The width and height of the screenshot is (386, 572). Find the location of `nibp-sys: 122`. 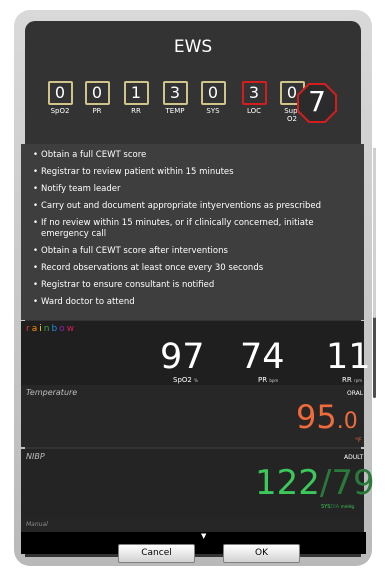

nibp-sys: 122 is located at coordinates (287, 483).